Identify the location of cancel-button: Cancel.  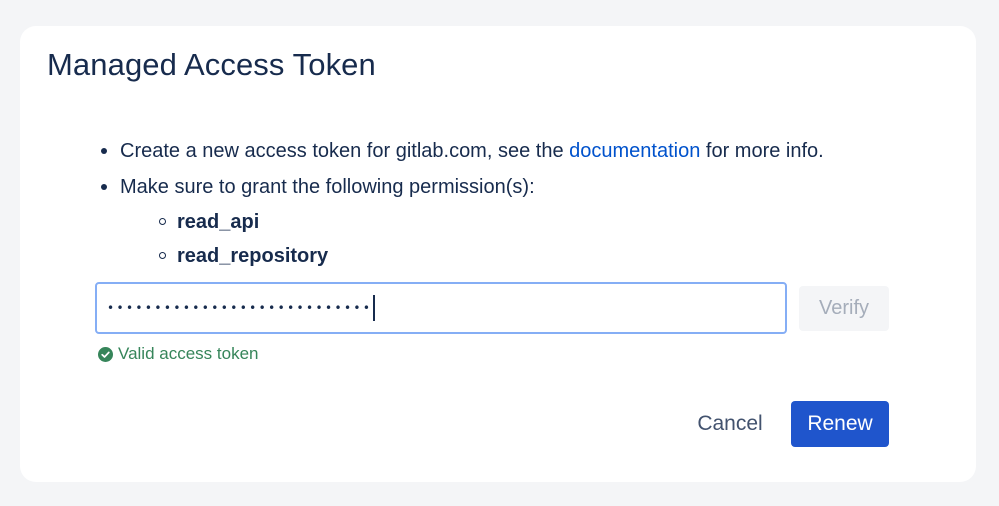
(730, 424).